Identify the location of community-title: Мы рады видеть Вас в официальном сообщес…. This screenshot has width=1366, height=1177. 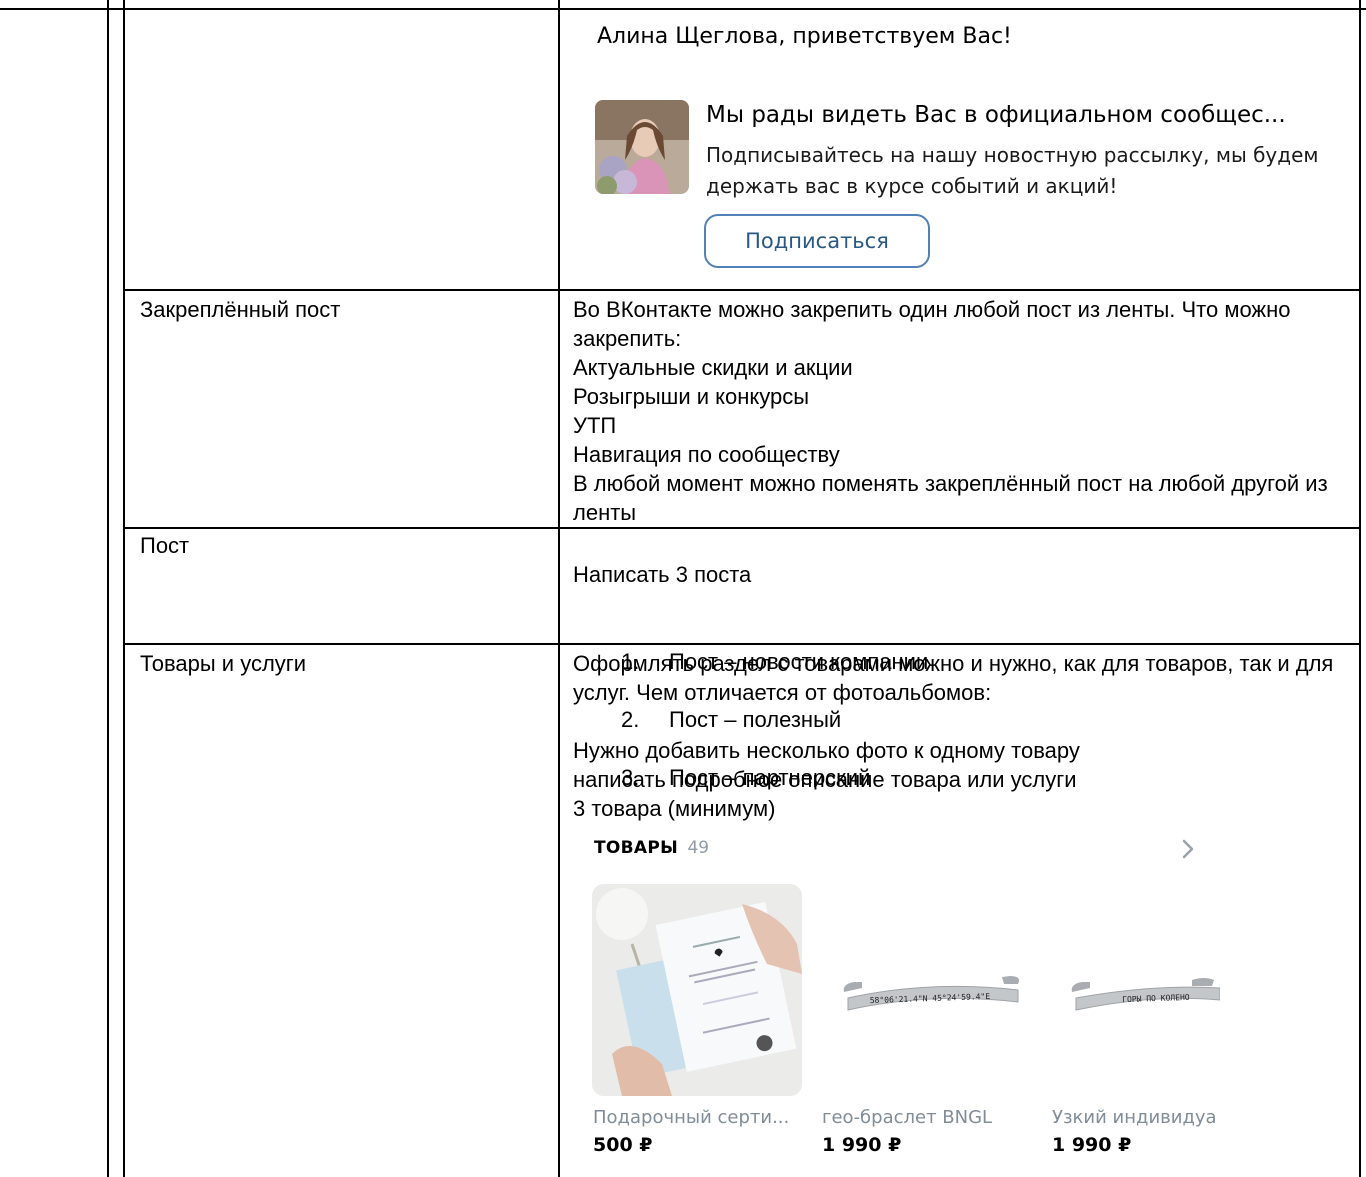
(996, 115).